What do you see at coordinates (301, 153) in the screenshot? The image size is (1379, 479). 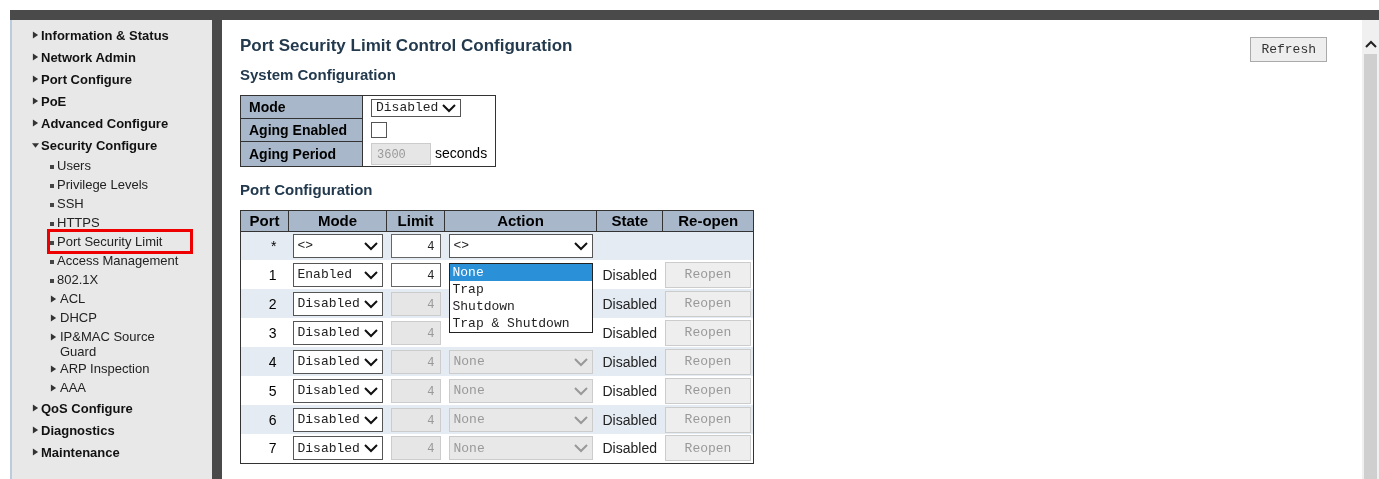 I see `row-header: Aging Period` at bounding box center [301, 153].